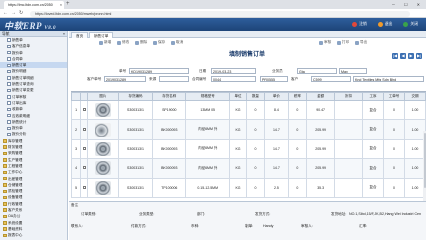  Describe the element at coordinates (21, 13) in the screenshot. I see `reload-icon: ↻` at that location.